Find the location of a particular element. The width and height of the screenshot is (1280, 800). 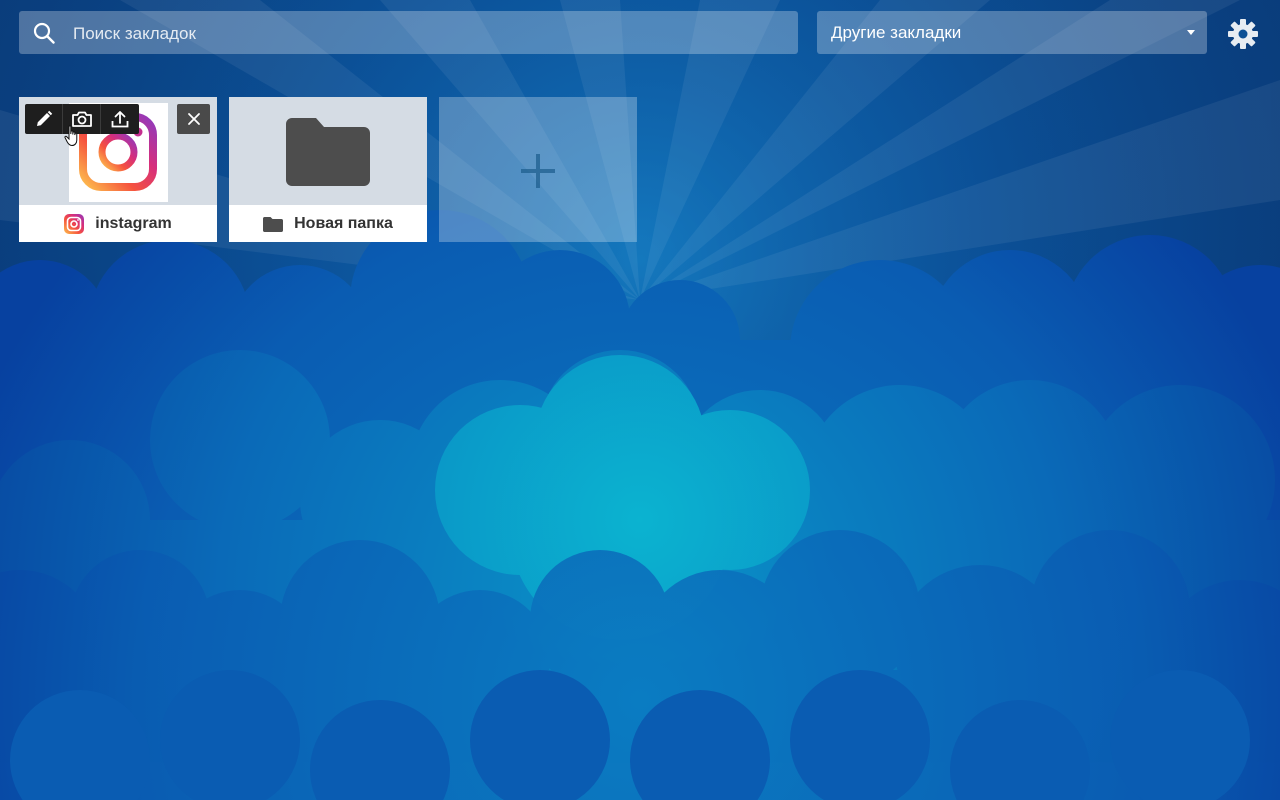

bookmark-tile-folder: Новая папка is located at coordinates (328, 169).